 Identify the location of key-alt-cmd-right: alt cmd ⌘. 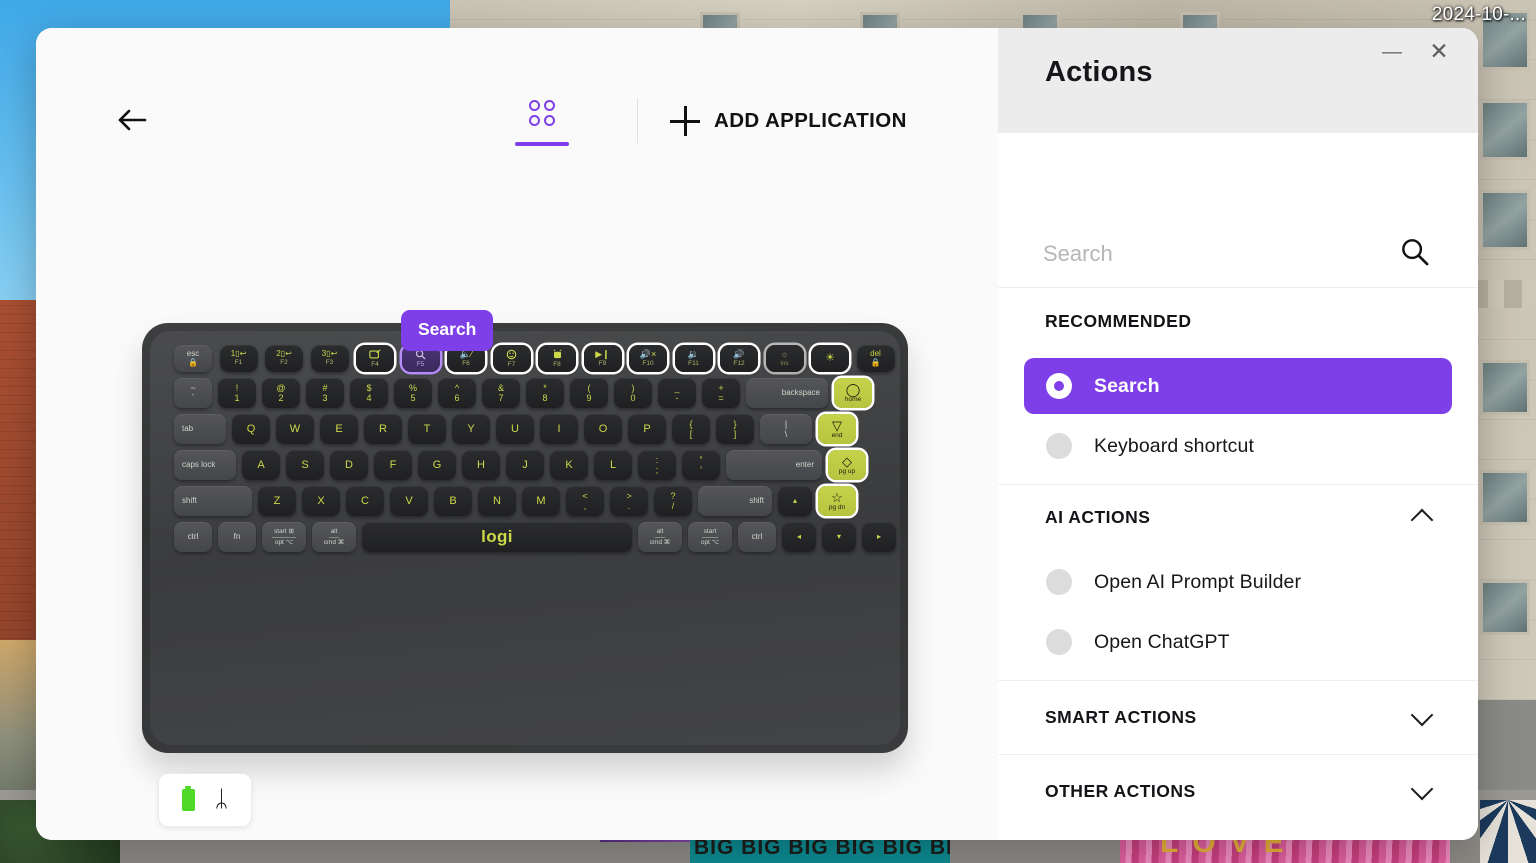
(660, 537).